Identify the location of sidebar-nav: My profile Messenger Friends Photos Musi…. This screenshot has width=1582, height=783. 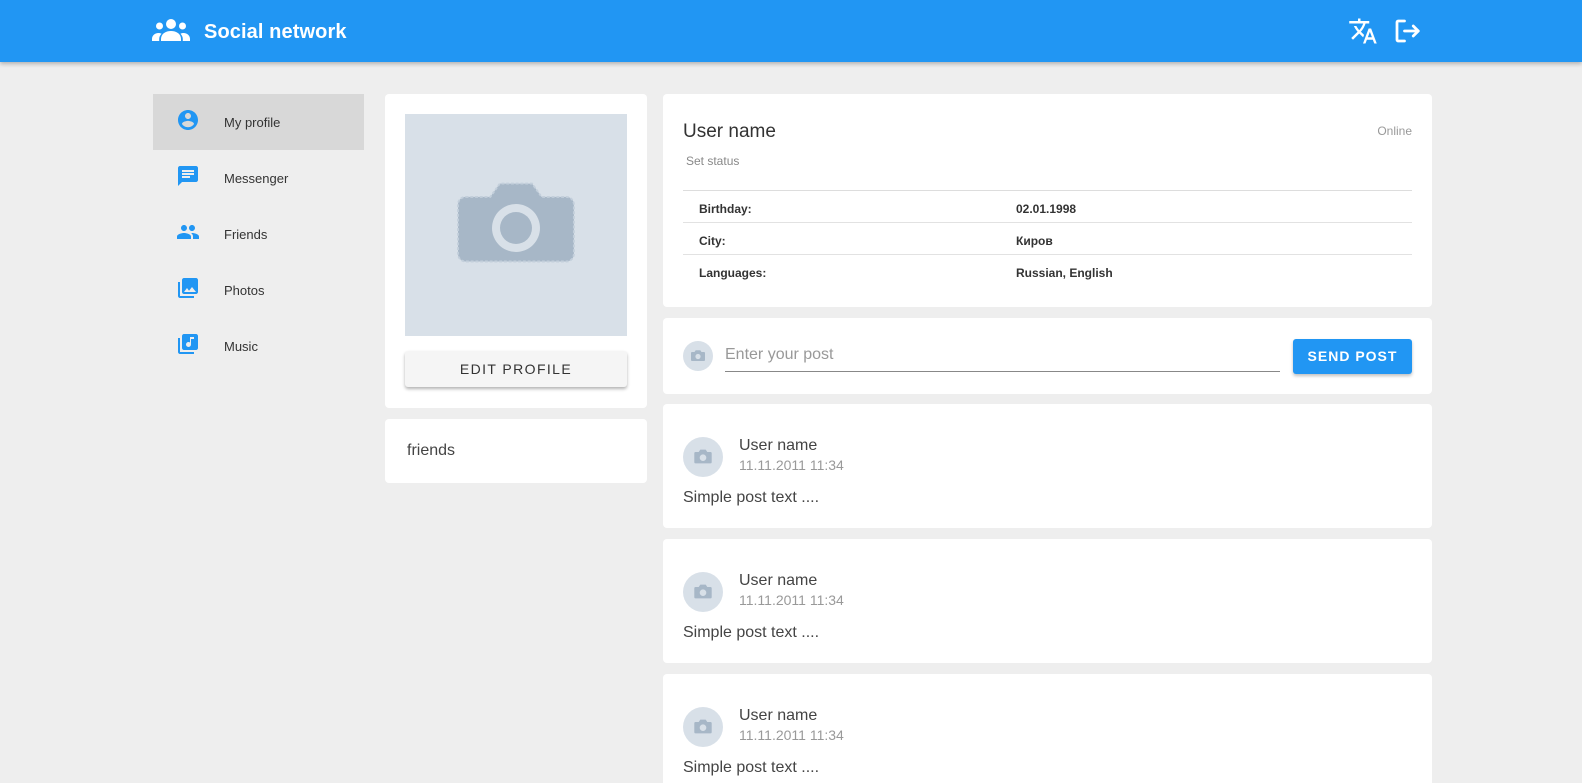
(258, 234).